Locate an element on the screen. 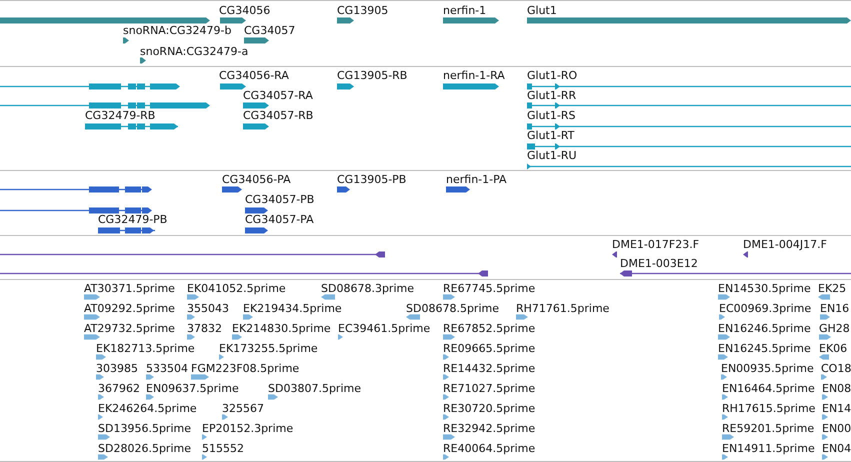 This screenshot has height=462, width=851. feature-label: Glut1-RT is located at coordinates (550, 135).